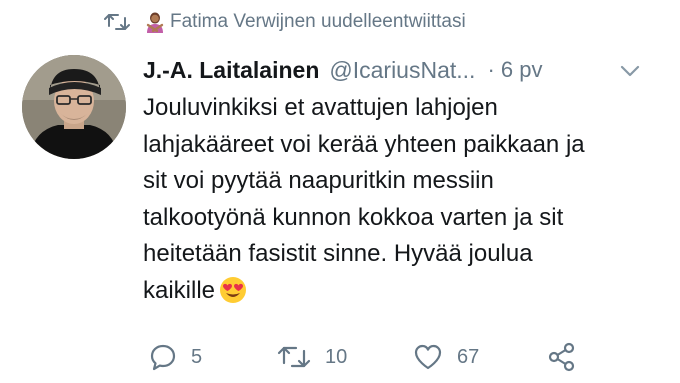  What do you see at coordinates (338, 253) in the screenshot?
I see `tweet-text-line: heitetään fasistit sinne. Hyvää joulua` at bounding box center [338, 253].